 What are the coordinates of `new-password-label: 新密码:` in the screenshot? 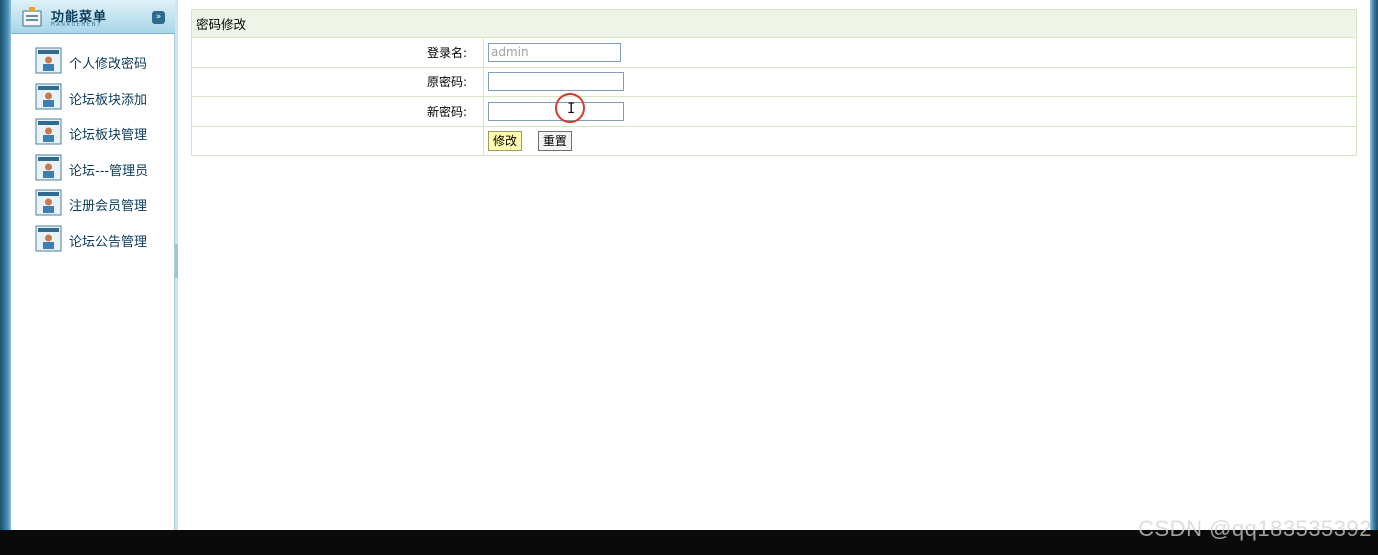 It's located at (337, 111).